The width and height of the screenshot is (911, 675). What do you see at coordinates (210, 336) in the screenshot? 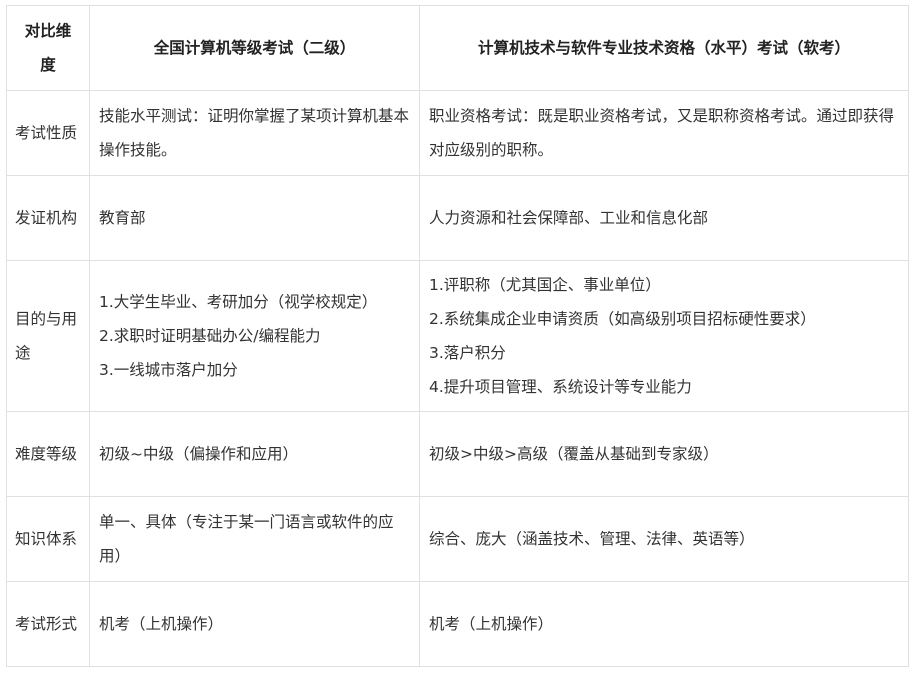
I see `list-item: 2.求职时证明基础办公/编程能力` at bounding box center [210, 336].